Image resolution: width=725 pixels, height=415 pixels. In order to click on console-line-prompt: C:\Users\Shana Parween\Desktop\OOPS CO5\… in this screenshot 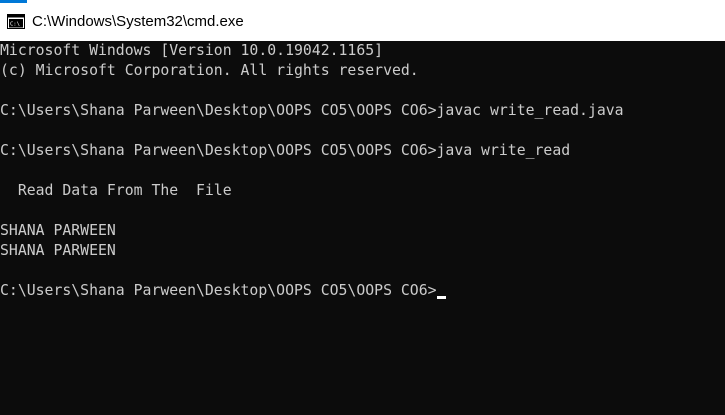, I will do `click(223, 291)`.